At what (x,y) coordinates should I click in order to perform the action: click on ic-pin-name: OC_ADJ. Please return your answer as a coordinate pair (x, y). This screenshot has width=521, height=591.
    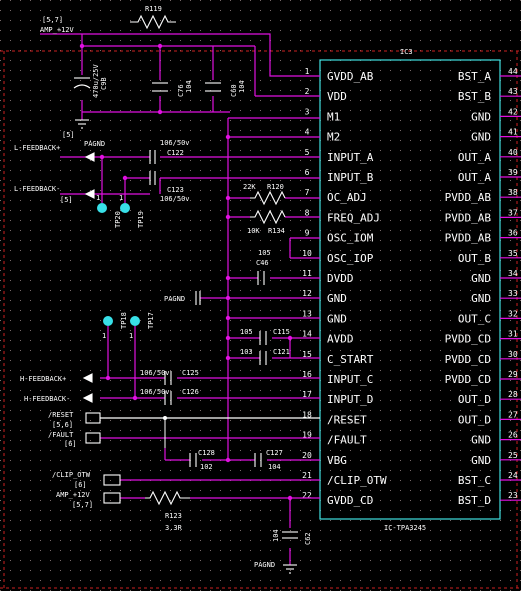
    Looking at the image, I should click on (347, 197).